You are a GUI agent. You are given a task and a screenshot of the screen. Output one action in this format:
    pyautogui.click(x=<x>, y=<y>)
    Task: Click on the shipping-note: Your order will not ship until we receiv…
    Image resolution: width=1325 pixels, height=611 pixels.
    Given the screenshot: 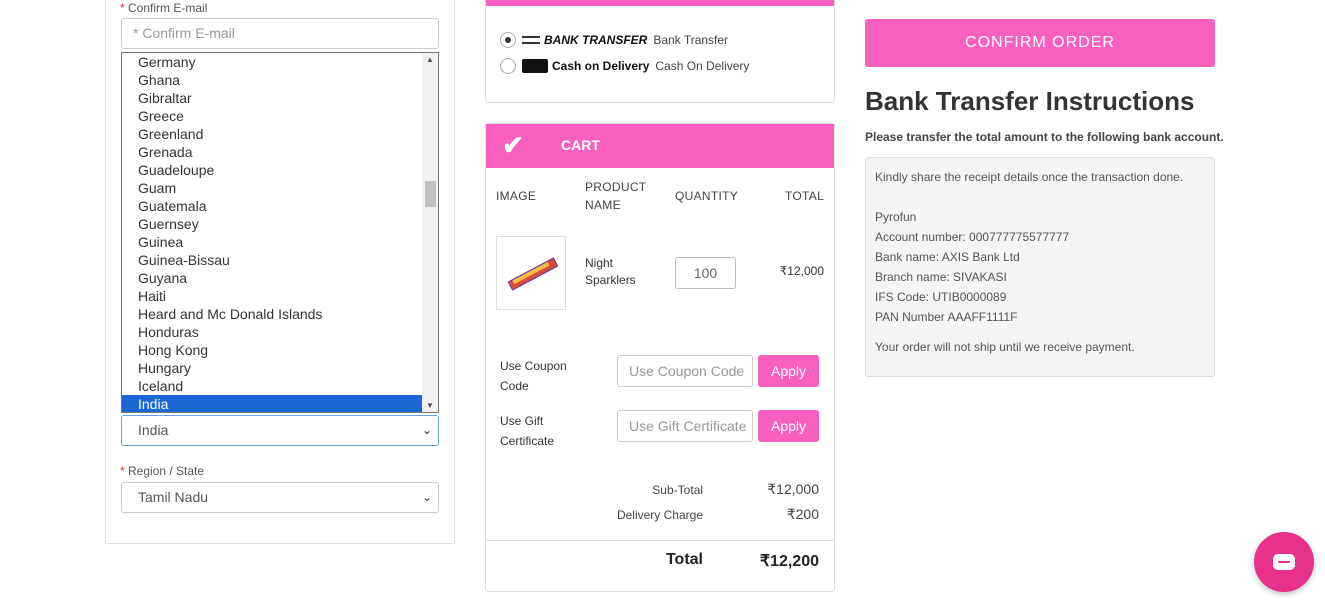 What is the action you would take?
    pyautogui.click(x=1005, y=347)
    